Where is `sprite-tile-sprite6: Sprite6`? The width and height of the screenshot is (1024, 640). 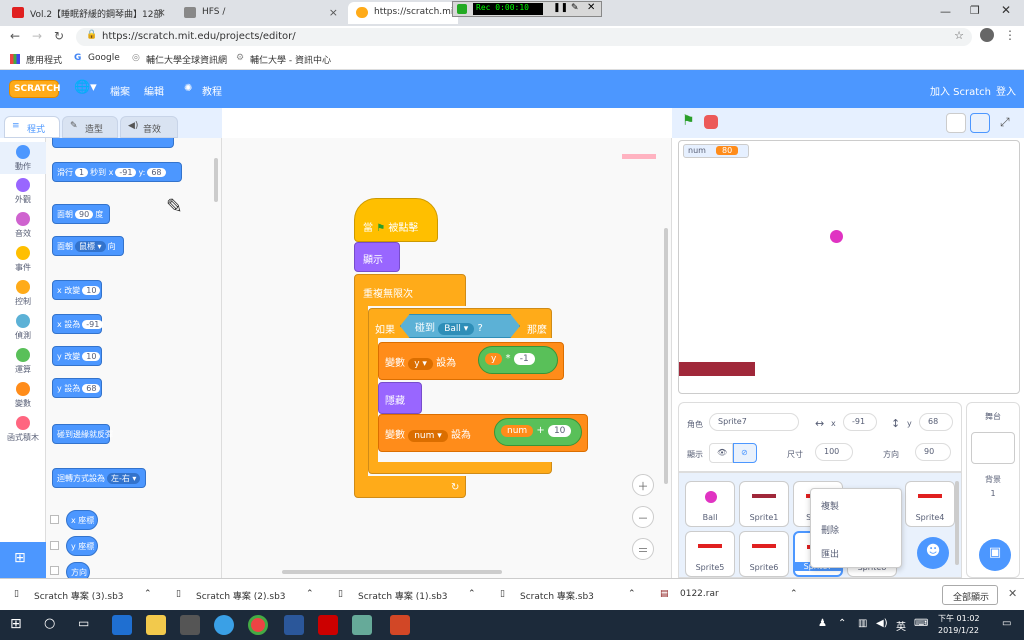 sprite-tile-sprite6: Sprite6 is located at coordinates (764, 554).